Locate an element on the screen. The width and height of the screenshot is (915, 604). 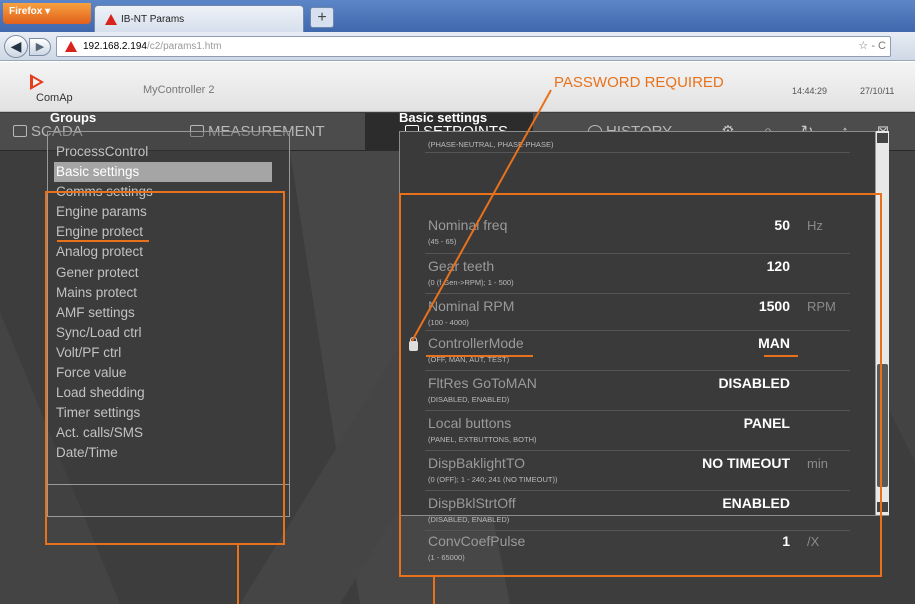
password-arrow is located at coordinates (481, 215).